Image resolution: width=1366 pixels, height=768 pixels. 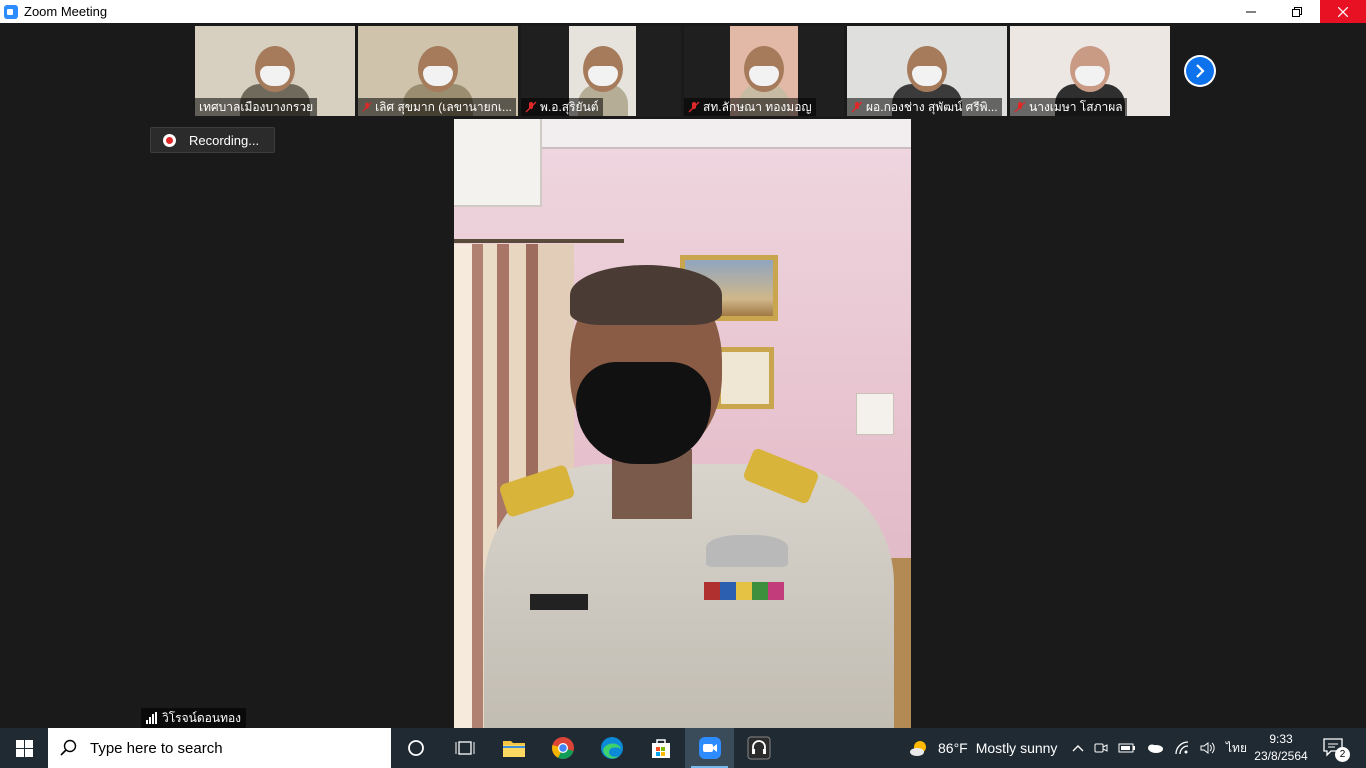 What do you see at coordinates (1127, 748) in the screenshot?
I see `battery-icon` at bounding box center [1127, 748].